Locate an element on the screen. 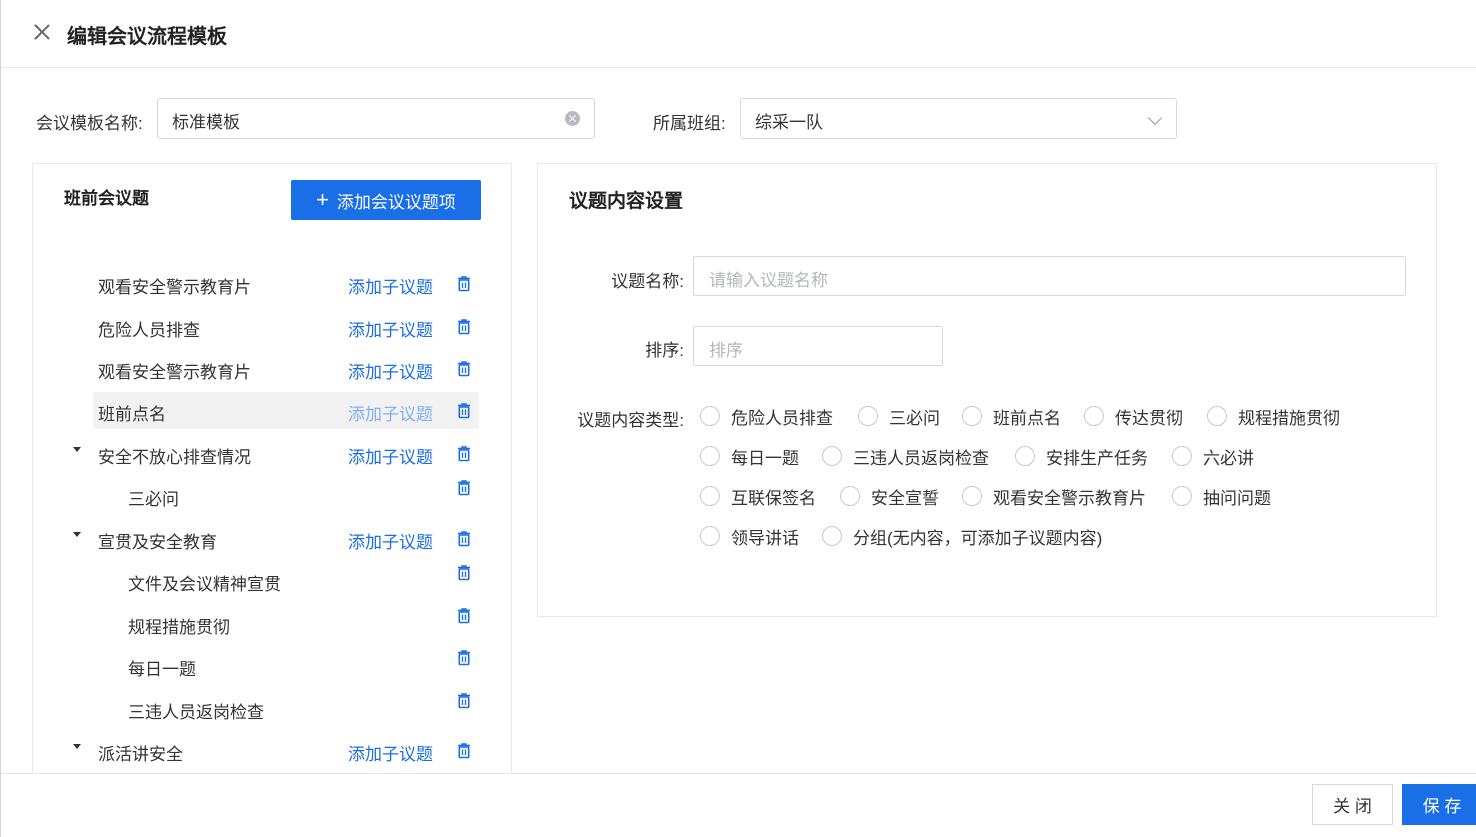 Image resolution: width=1476 pixels, height=837 pixels. tree-item: 班前点名 添加子议题 is located at coordinates (286, 410).